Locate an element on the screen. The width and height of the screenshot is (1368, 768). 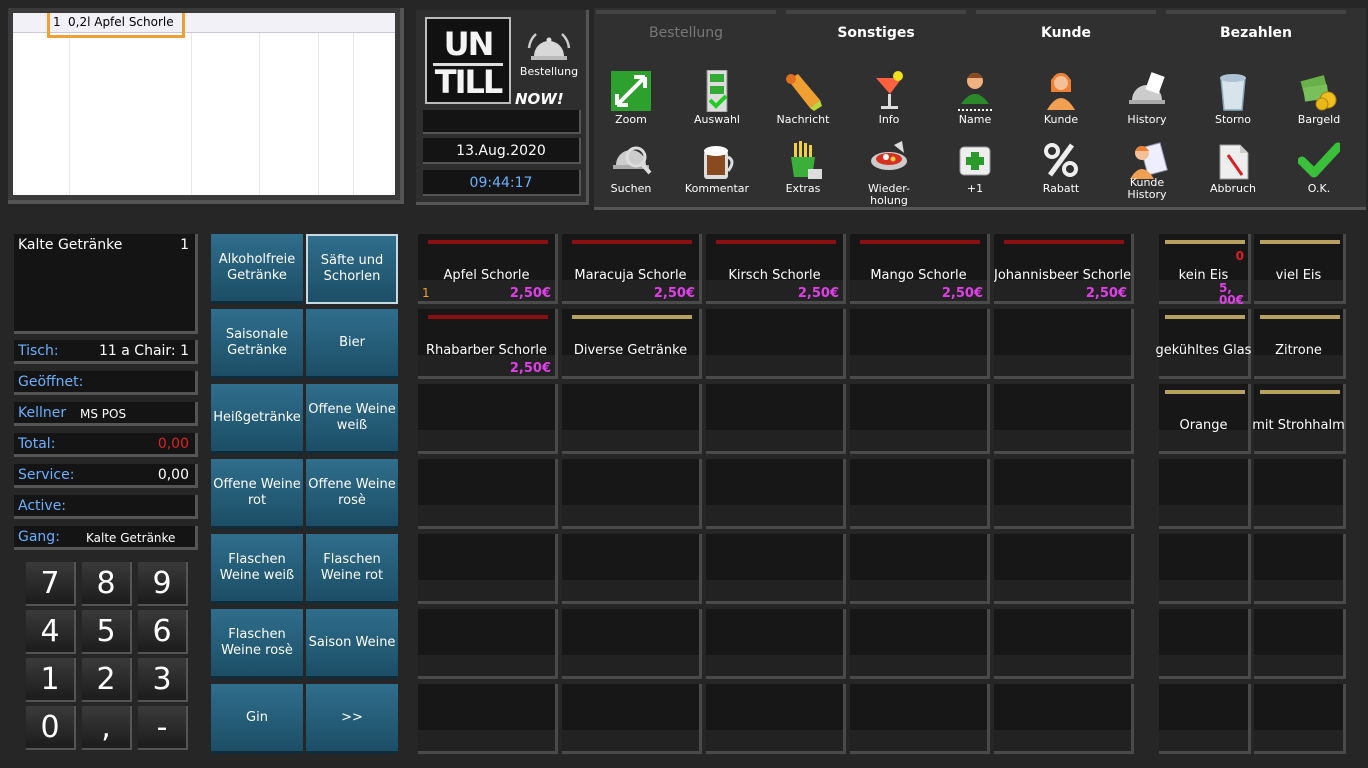
wiederholung-button: Wieder-holung is located at coordinates (889, 172).